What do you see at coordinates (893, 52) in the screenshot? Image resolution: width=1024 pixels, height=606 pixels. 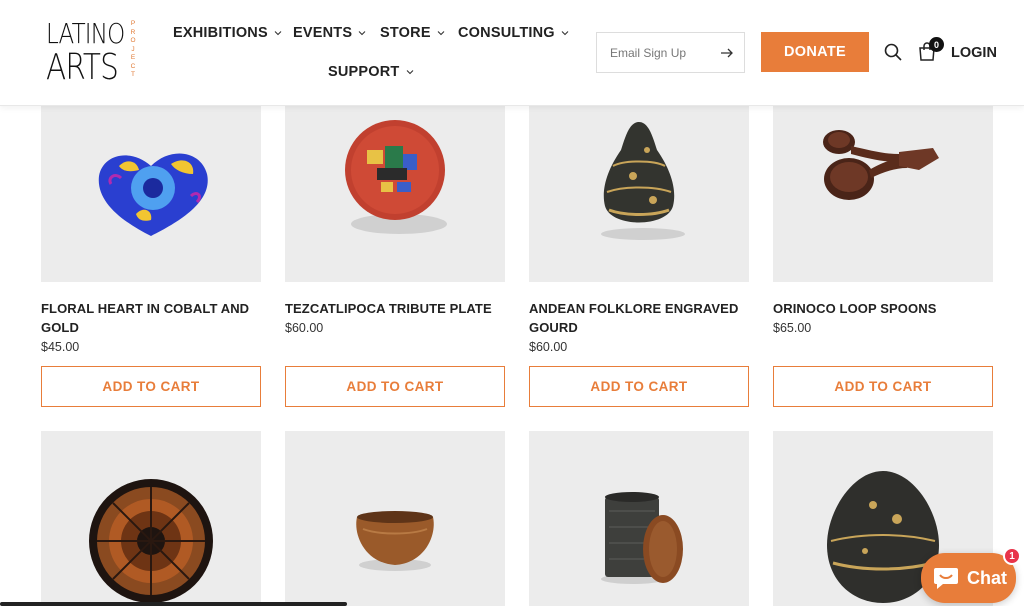 I see `search-icon` at bounding box center [893, 52].